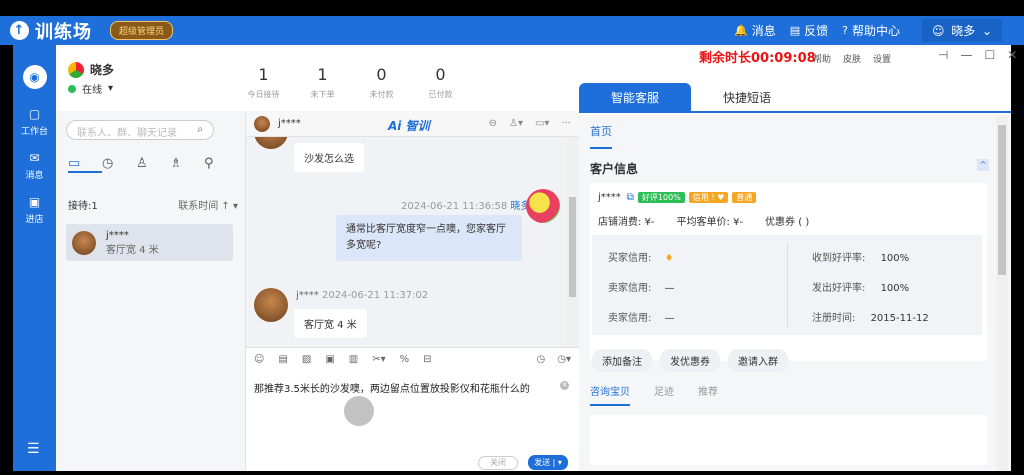  I want to click on stat-today: 1 今日接待, so click(263, 82).